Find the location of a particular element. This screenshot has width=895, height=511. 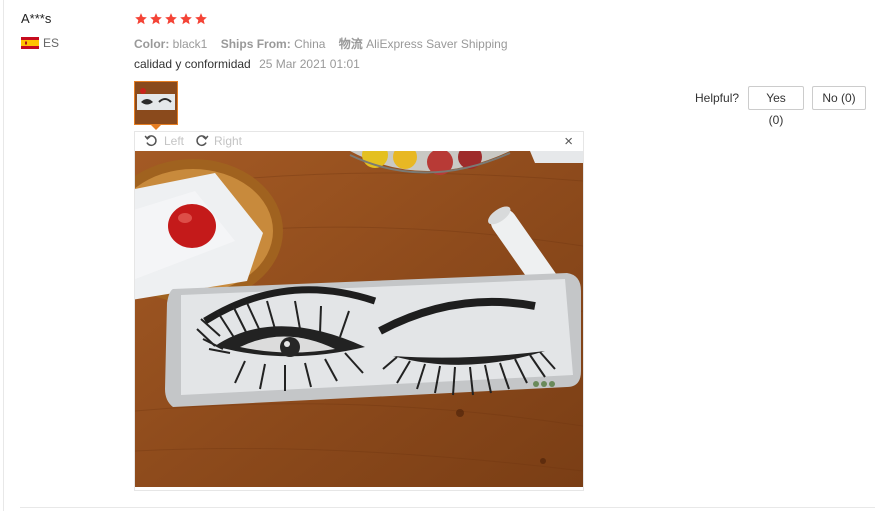

ships-from-value: China is located at coordinates (310, 44).